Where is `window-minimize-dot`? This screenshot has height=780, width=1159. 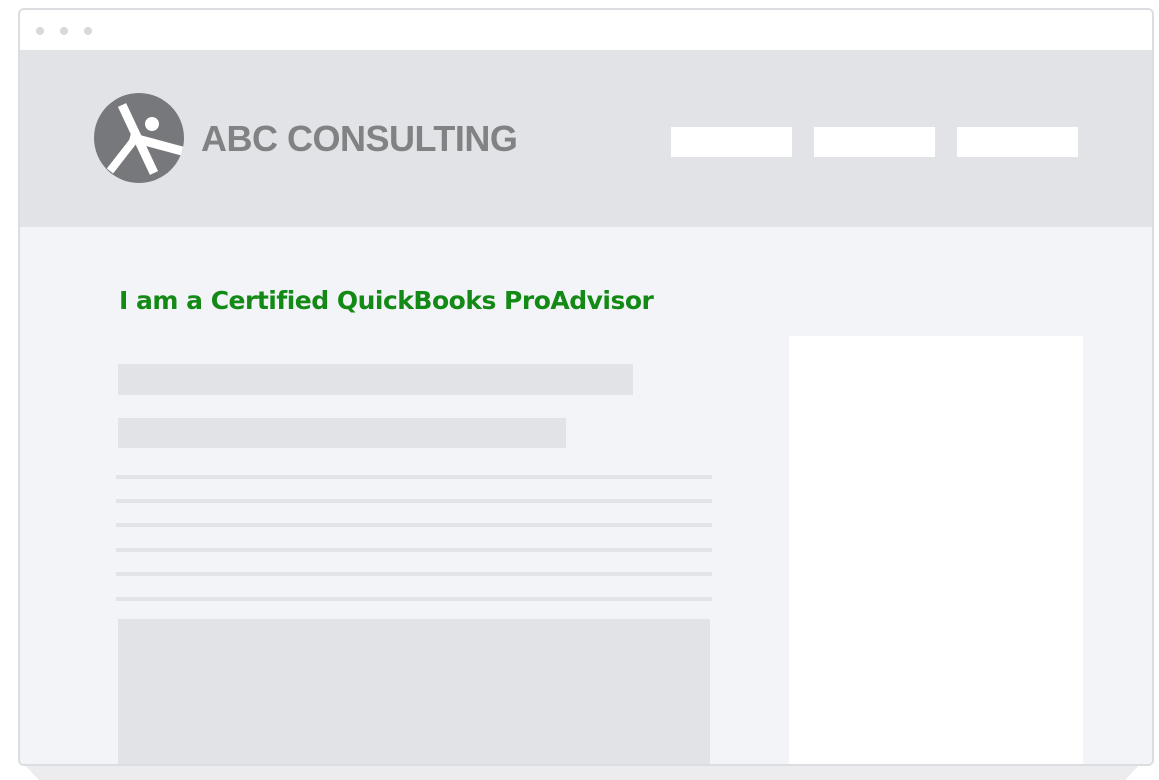 window-minimize-dot is located at coordinates (64, 31).